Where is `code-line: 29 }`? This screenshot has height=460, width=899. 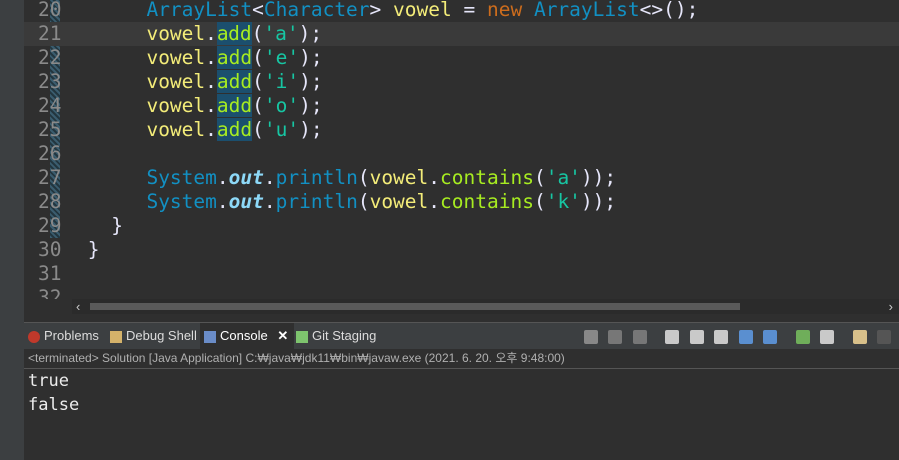 code-line: 29 } is located at coordinates (461, 226).